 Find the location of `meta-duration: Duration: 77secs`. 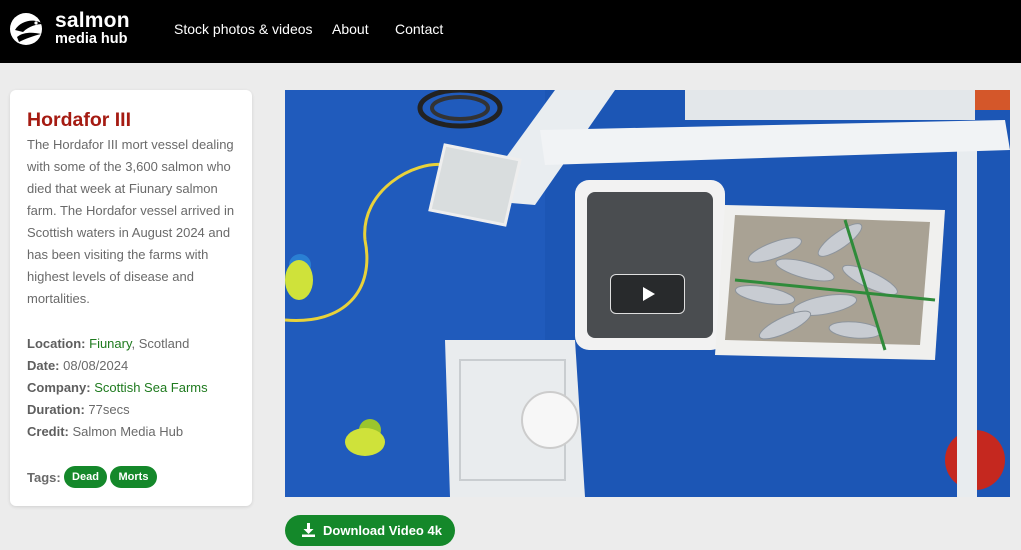

meta-duration: Duration: 77secs is located at coordinates (78, 409).